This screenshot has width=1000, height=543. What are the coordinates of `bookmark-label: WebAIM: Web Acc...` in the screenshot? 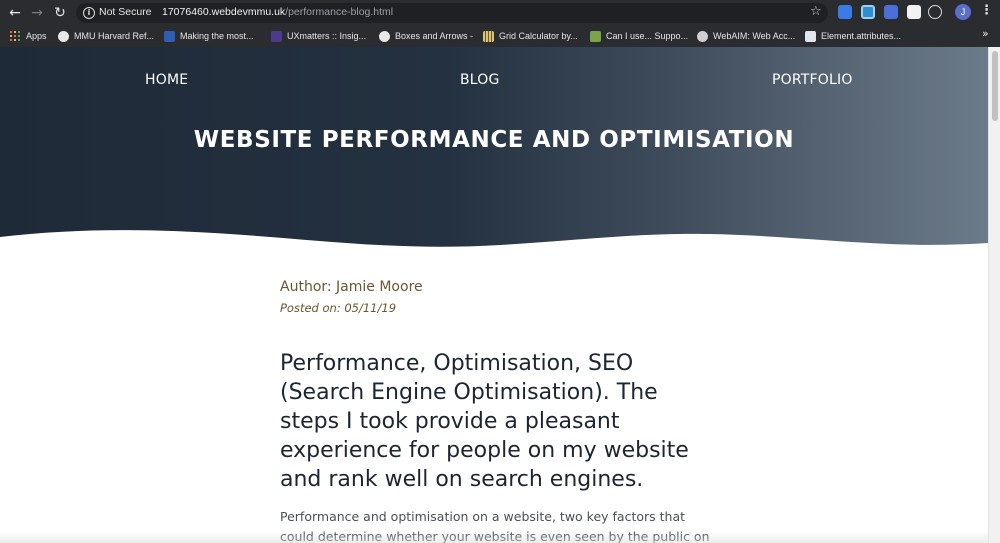 It's located at (754, 36).